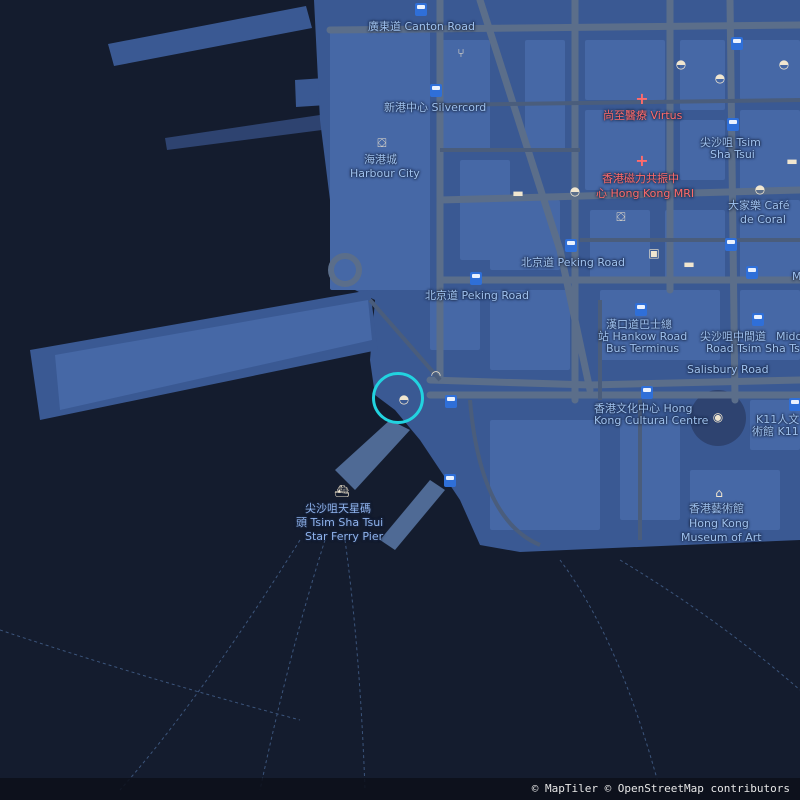 The height and width of the screenshot is (800, 800). Describe the element at coordinates (435, 107) in the screenshot. I see `silvercord-label: 新港中心 Silvercord` at that location.